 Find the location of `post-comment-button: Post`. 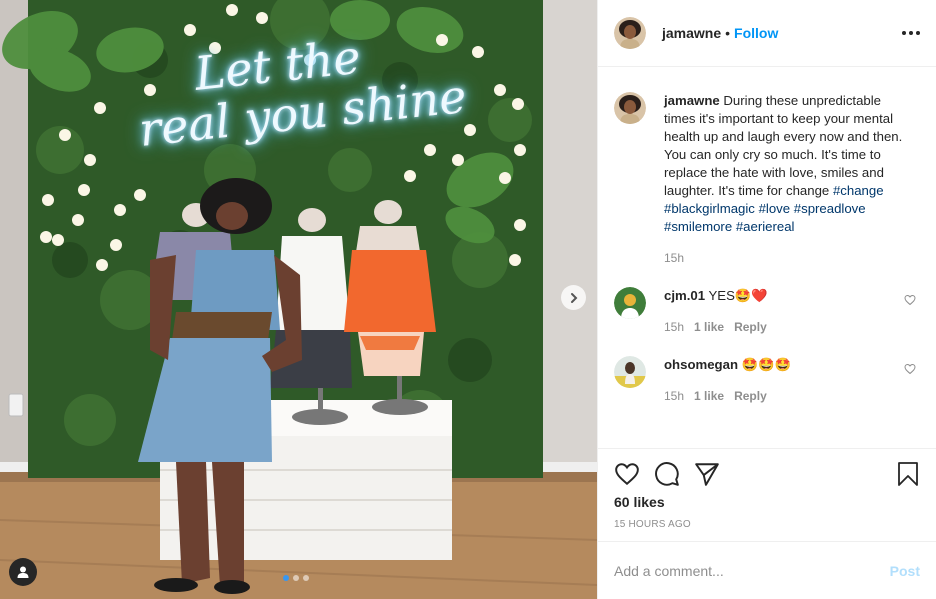

post-comment-button: Post is located at coordinates (905, 571).